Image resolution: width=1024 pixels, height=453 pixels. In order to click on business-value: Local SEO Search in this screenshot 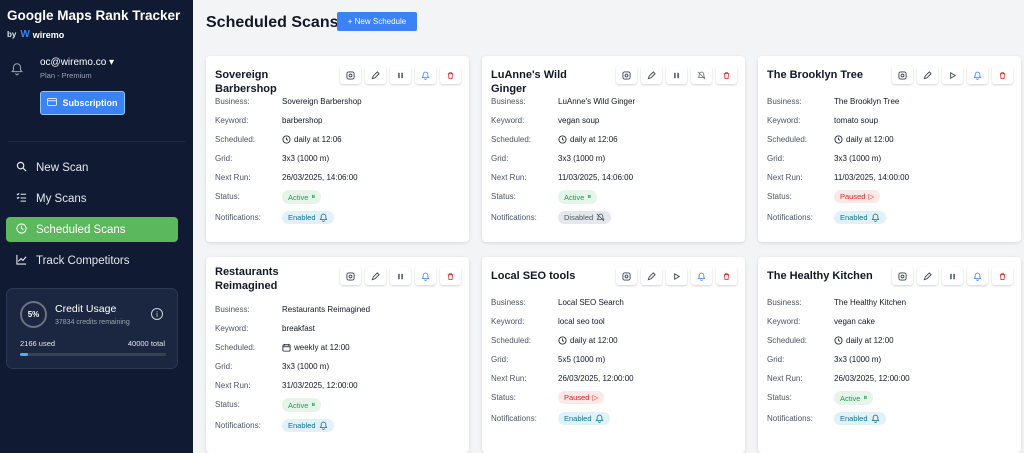, I will do `click(591, 302)`.